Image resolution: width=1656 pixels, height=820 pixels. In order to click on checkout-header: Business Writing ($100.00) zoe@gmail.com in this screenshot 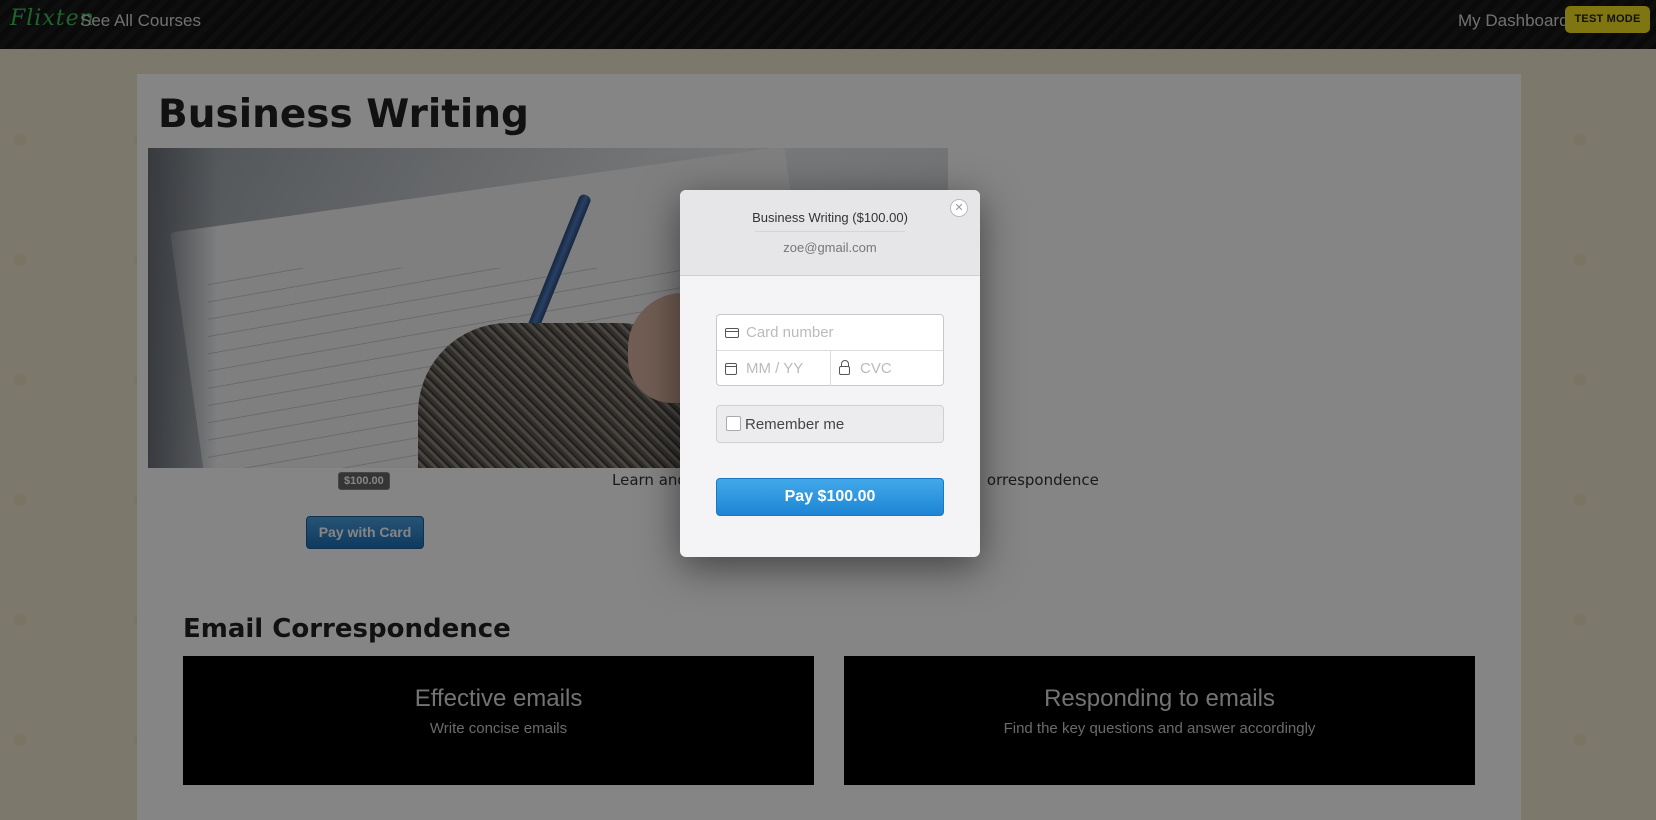, I will do `click(830, 233)`.